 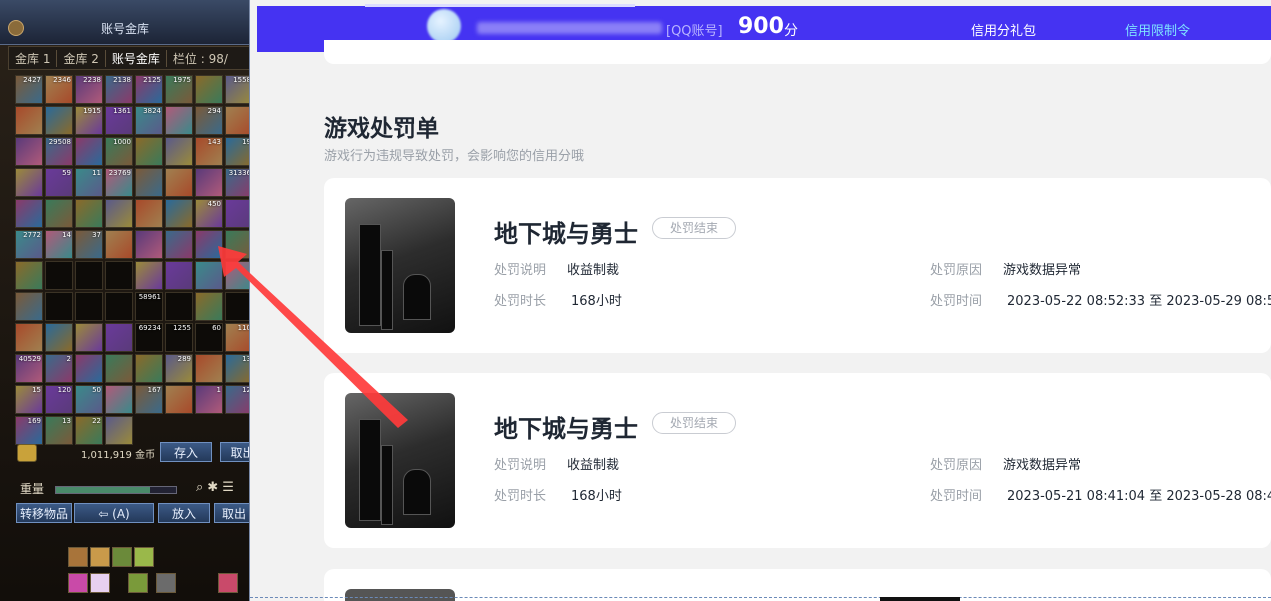 What do you see at coordinates (237, 89) in the screenshot?
I see `inventory-slot: 1558` at bounding box center [237, 89].